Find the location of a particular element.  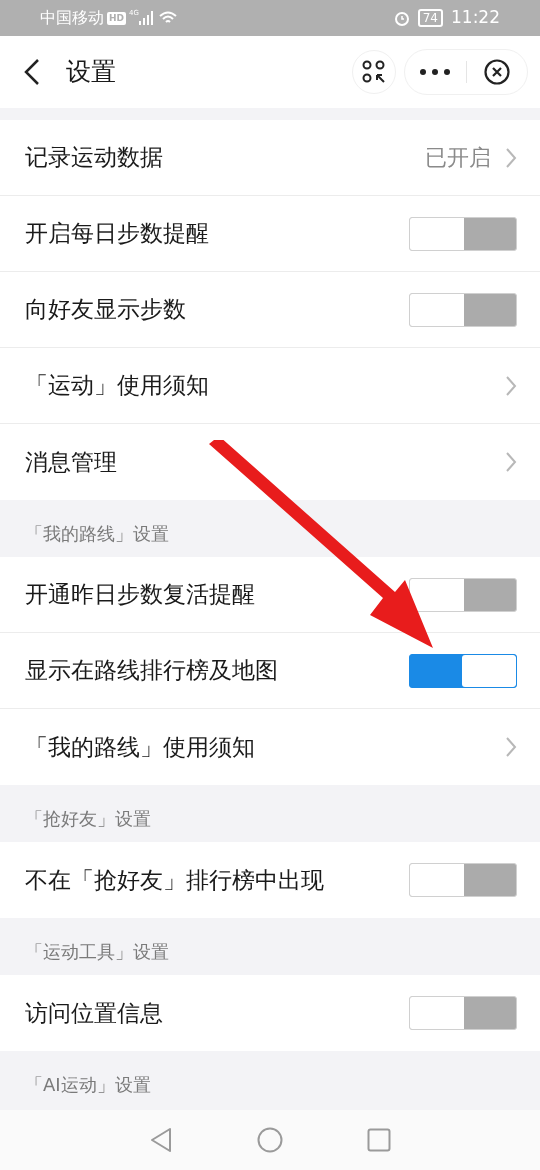

settings-row: 访问位置信息 is located at coordinates (270, 1013).